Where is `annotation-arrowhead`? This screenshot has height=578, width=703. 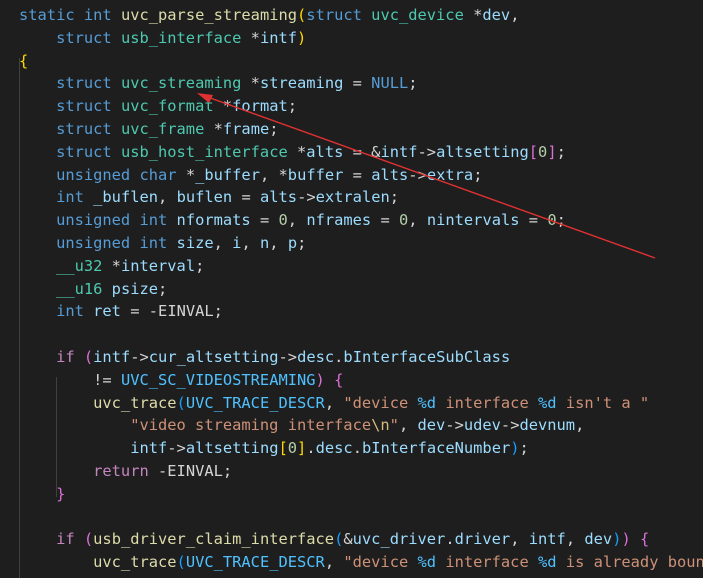 annotation-arrowhead is located at coordinates (205, 98).